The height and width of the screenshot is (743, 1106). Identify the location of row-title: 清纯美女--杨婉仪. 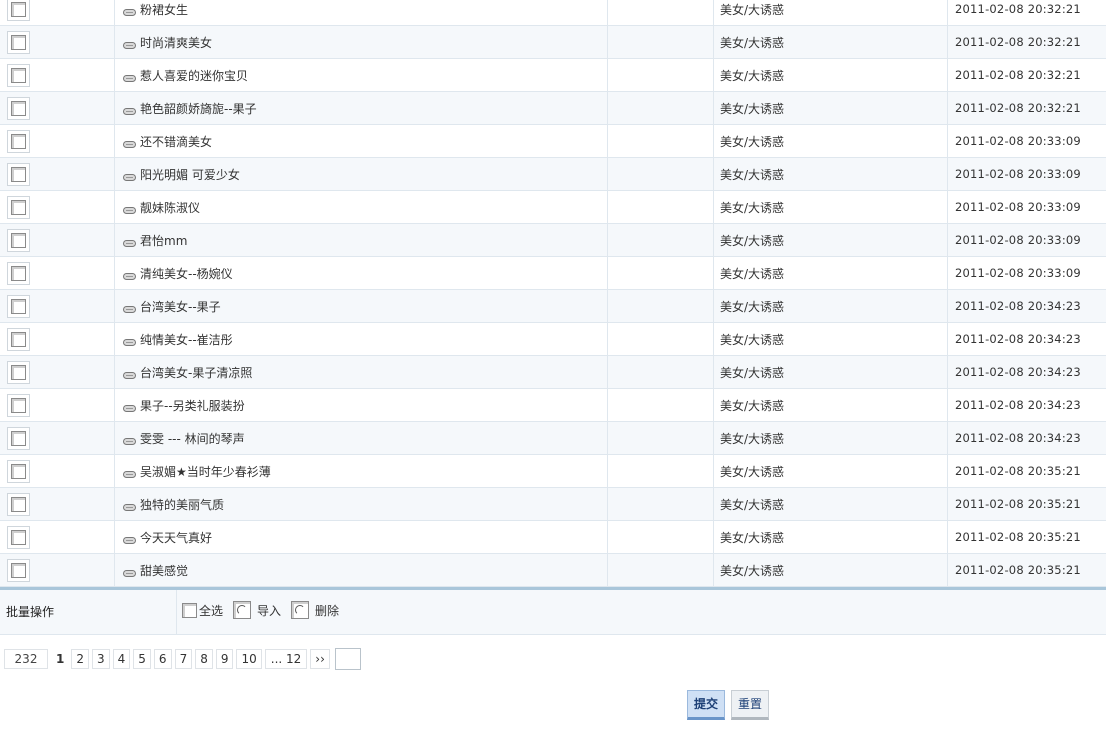
(186, 274).